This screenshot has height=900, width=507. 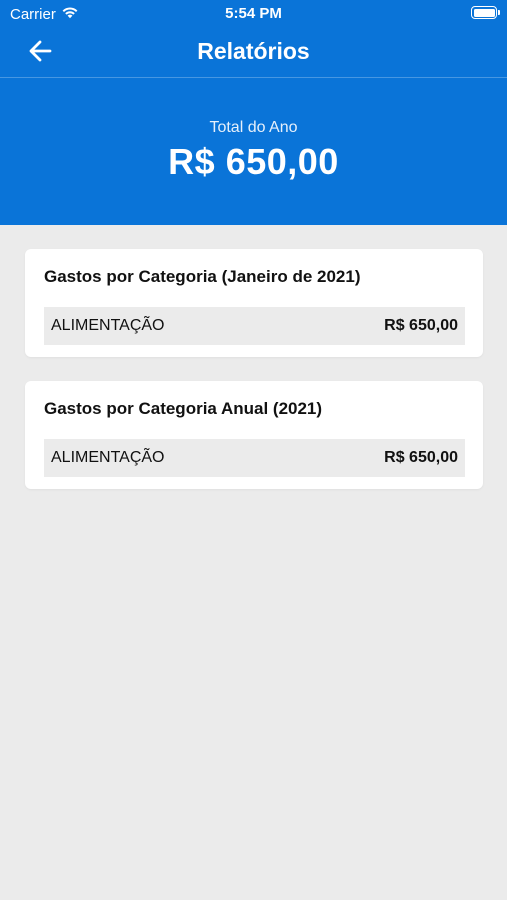 I want to click on battery-icon, so click(x=485, y=12).